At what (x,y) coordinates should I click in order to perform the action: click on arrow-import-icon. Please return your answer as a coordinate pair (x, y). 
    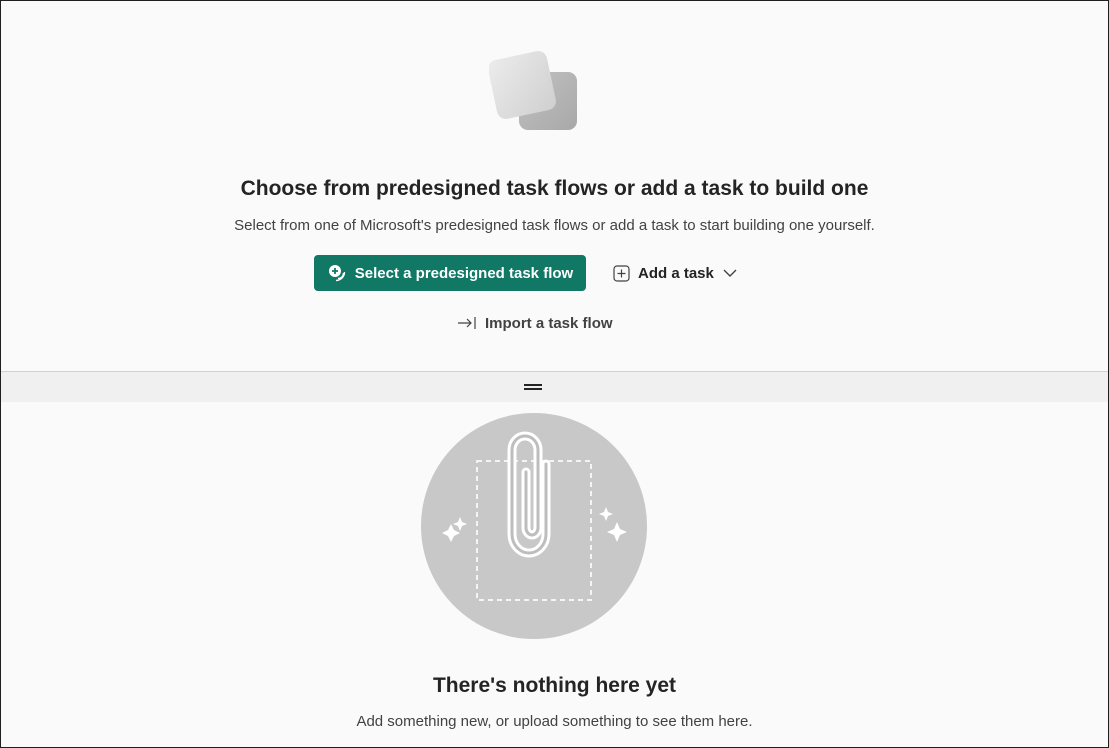
    Looking at the image, I should click on (467, 323).